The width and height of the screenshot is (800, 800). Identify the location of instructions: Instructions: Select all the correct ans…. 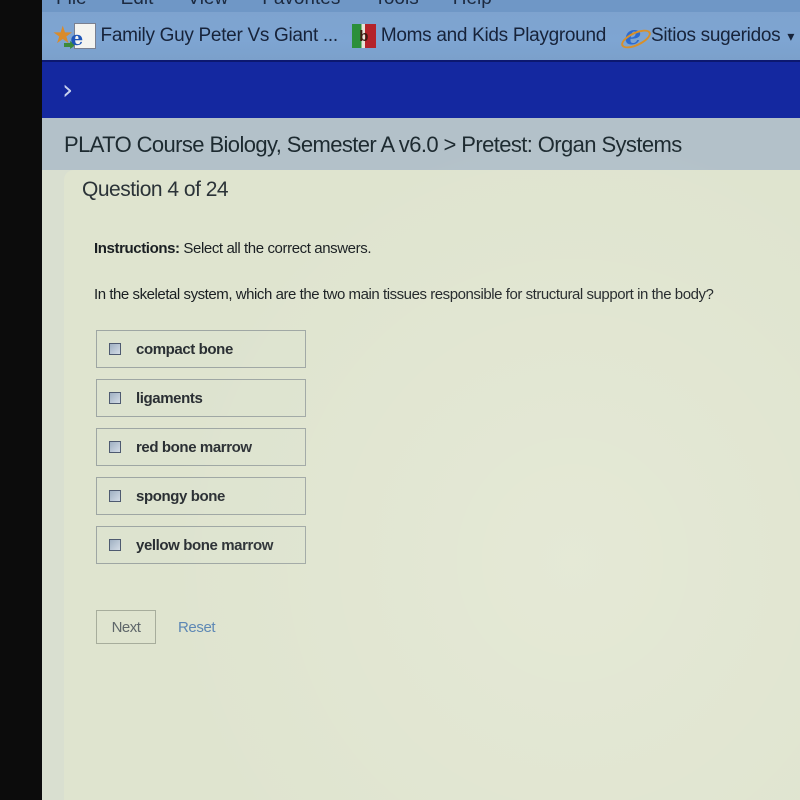
(232, 248).